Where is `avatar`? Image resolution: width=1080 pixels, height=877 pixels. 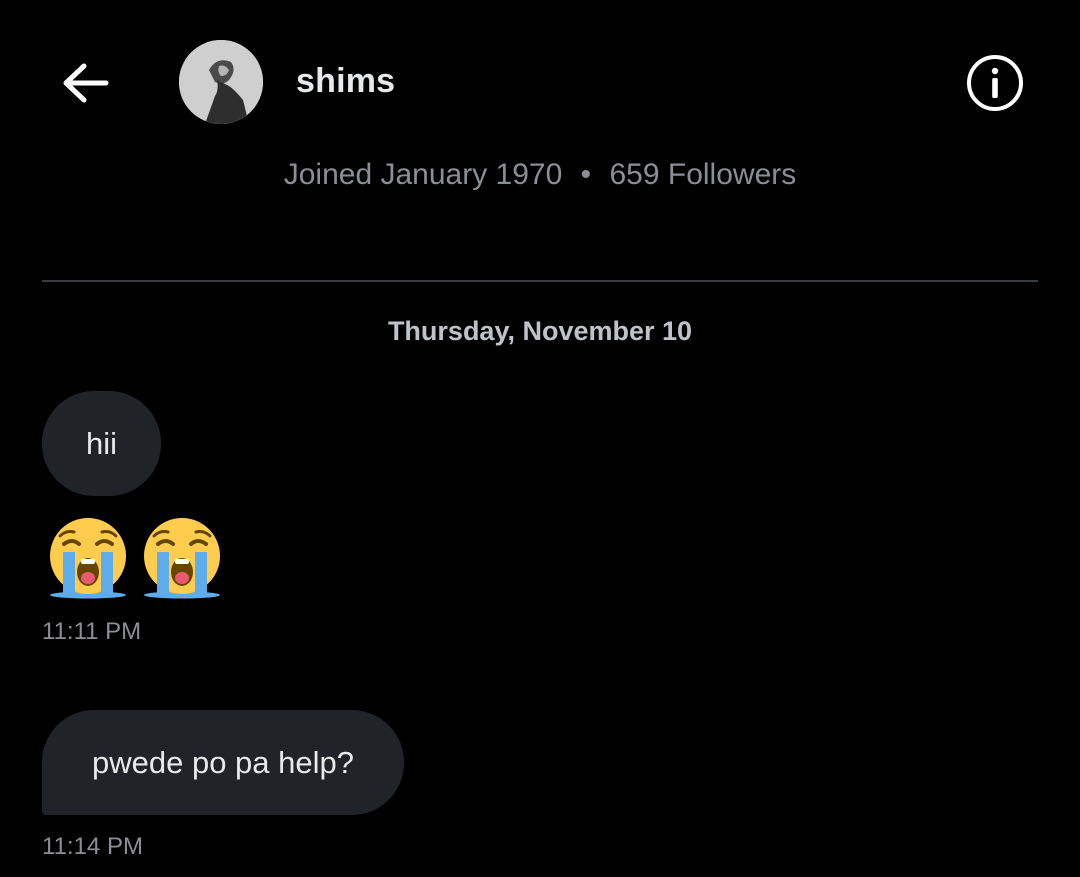 avatar is located at coordinates (221, 82).